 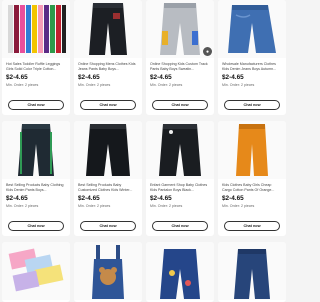 I want to click on winter-pants-illustration, so click(x=108, y=150).